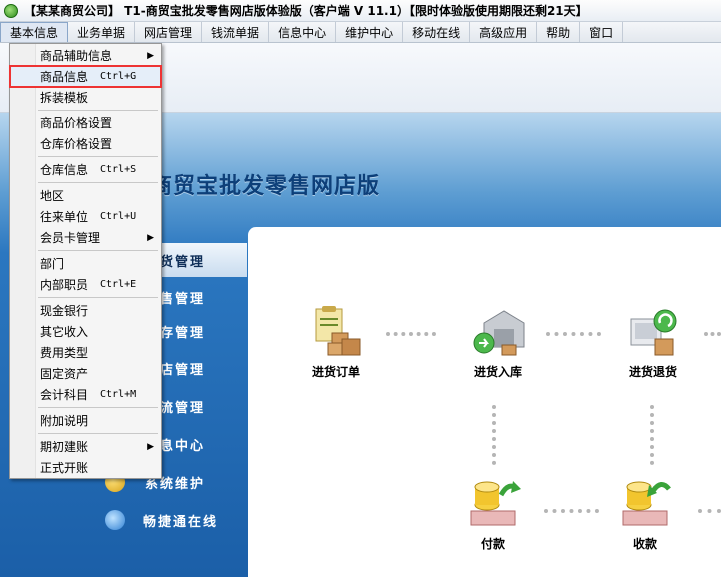  What do you see at coordinates (493, 503) in the screenshot?
I see `coins-pay-icon` at bounding box center [493, 503].